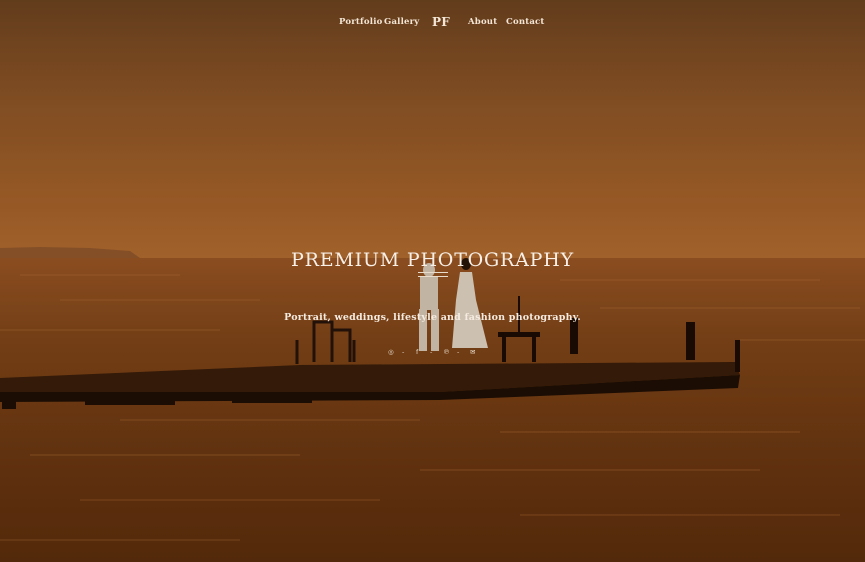  I want to click on pinterest-icon: ℗, so click(446, 352).